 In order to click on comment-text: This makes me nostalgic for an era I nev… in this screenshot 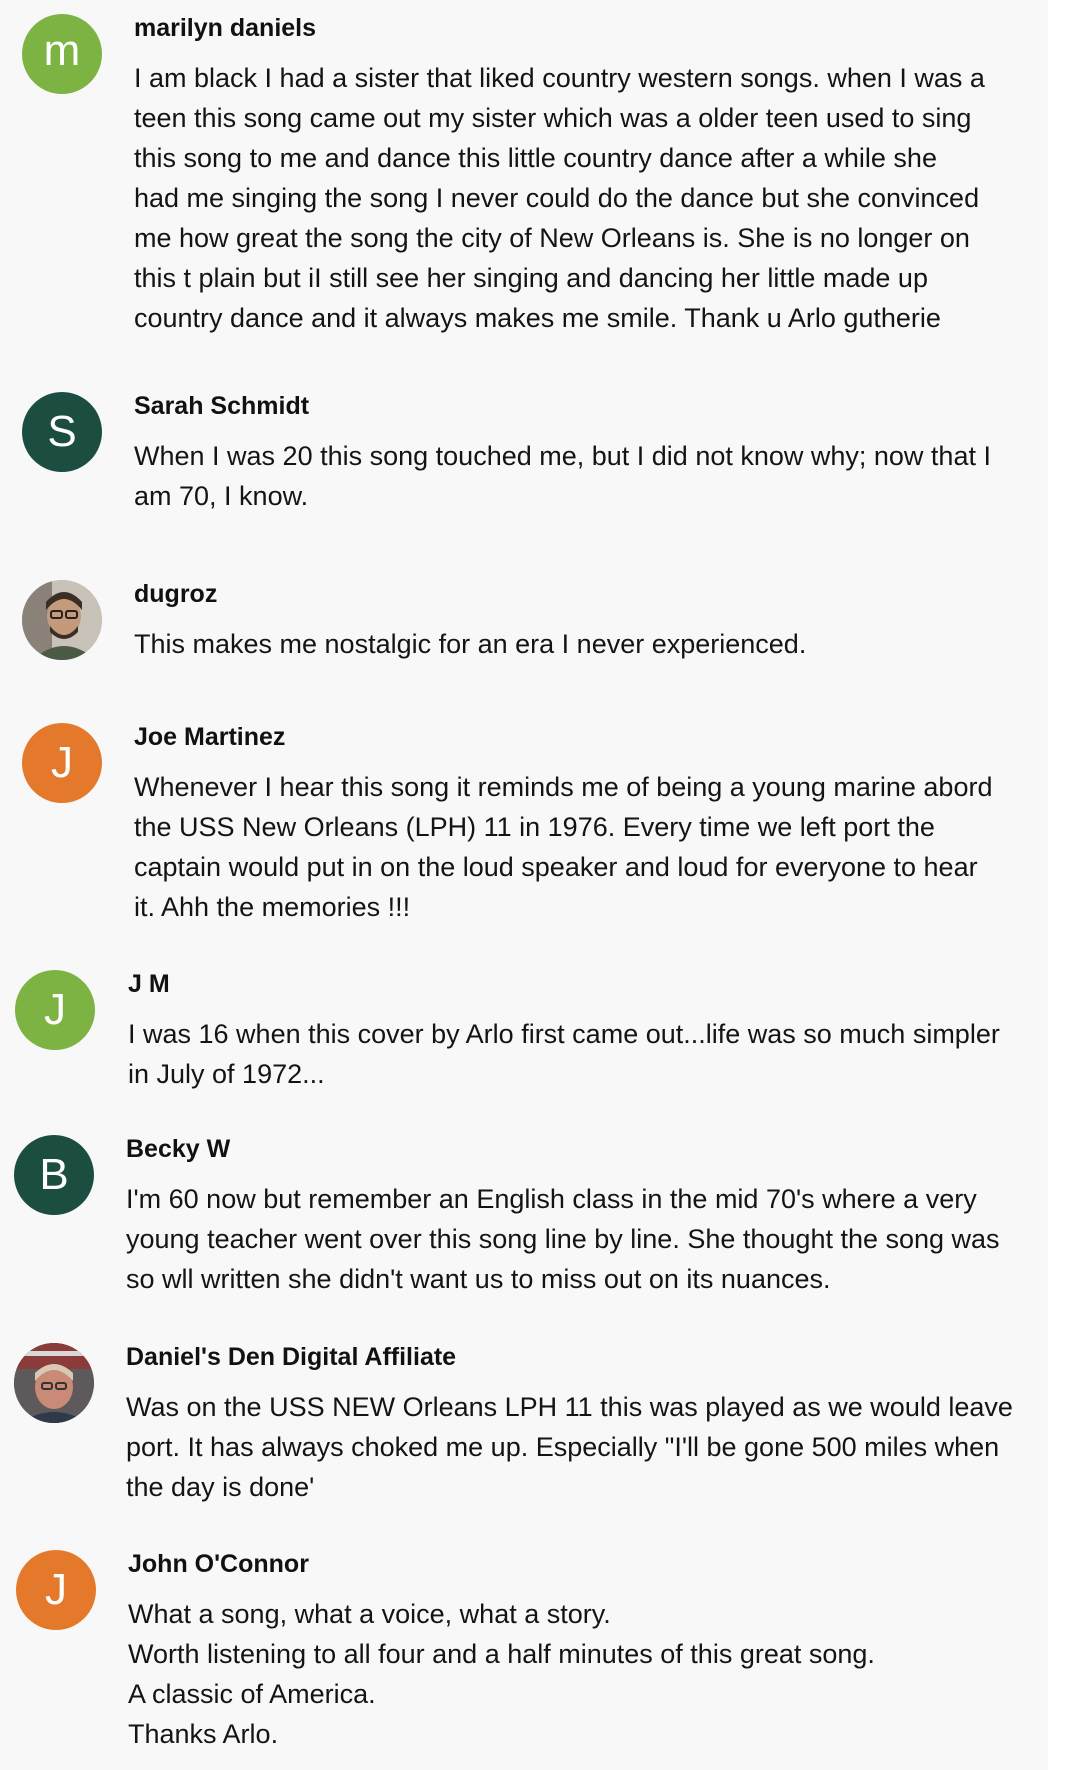, I will do `click(470, 644)`.